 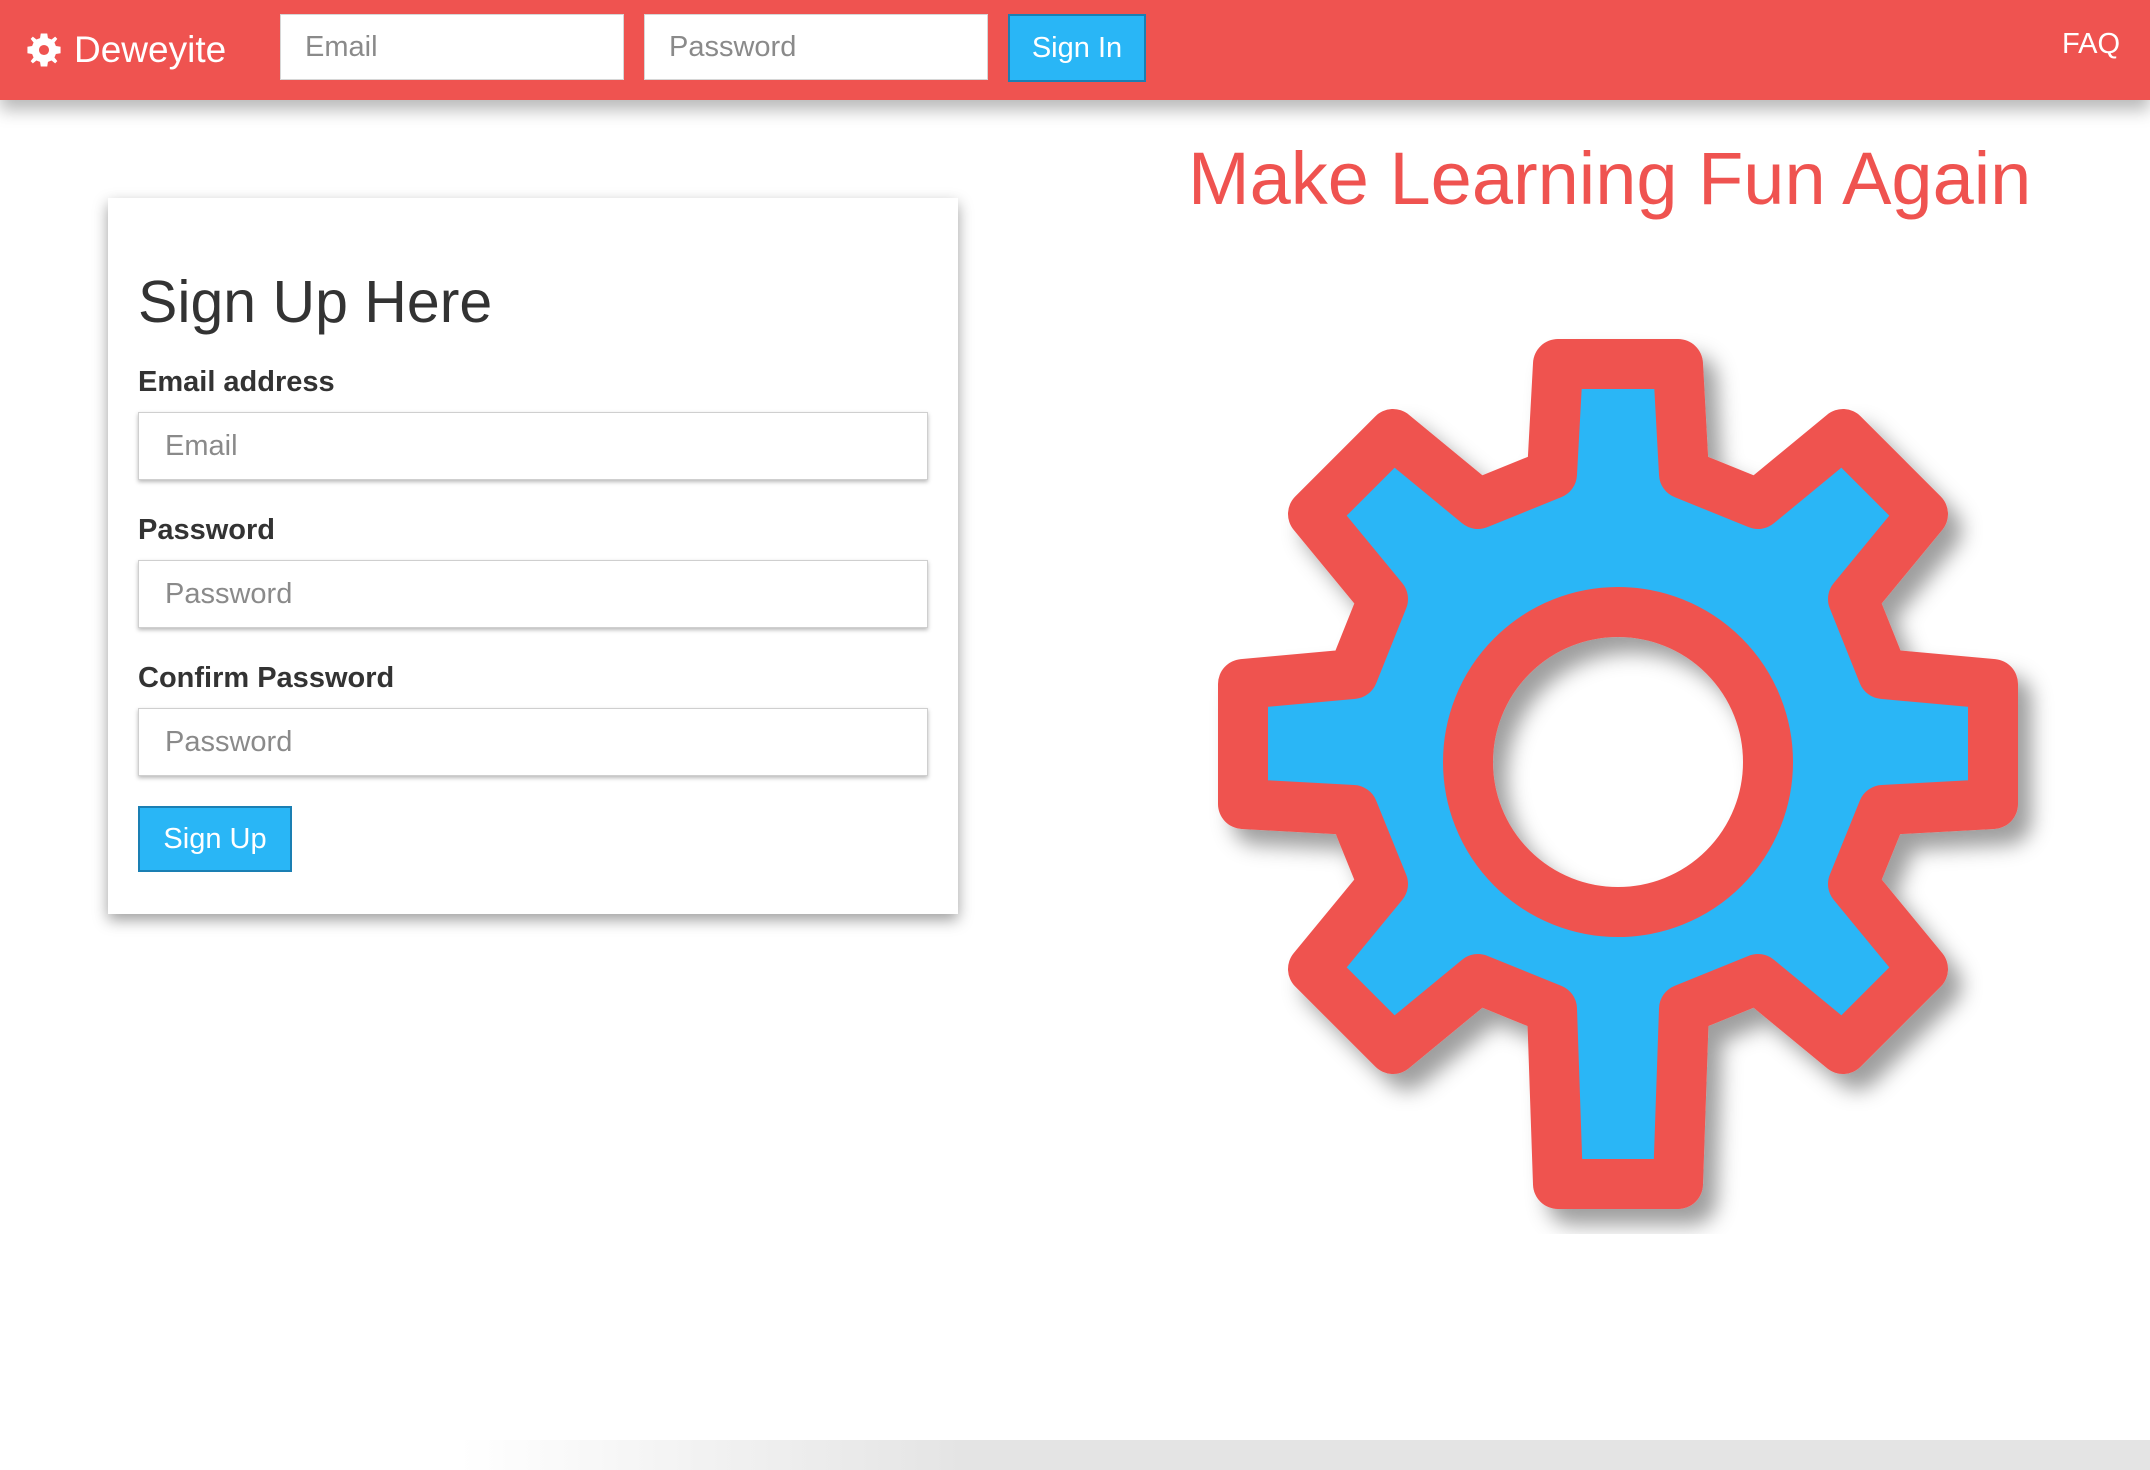 I want to click on sign-up-button: Sign Up, so click(x=215, y=839).